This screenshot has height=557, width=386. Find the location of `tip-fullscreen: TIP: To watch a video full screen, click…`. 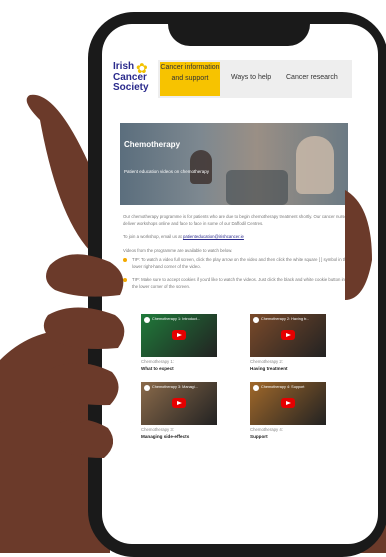

tip-fullscreen: TIP: To watch a video full screen, click… is located at coordinates (237, 263).